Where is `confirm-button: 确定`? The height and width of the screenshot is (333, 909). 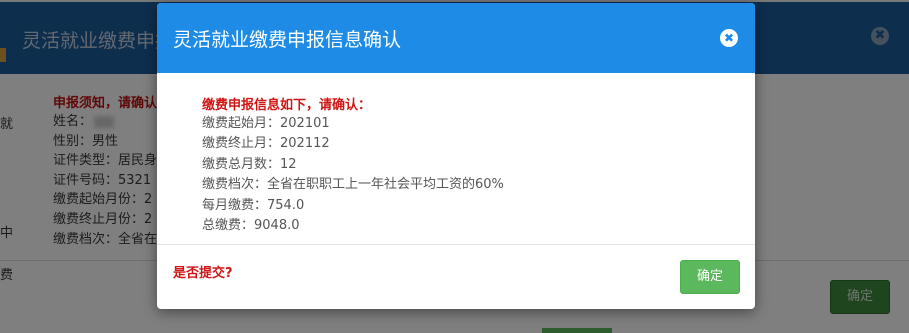
confirm-button: 确定 is located at coordinates (710, 277).